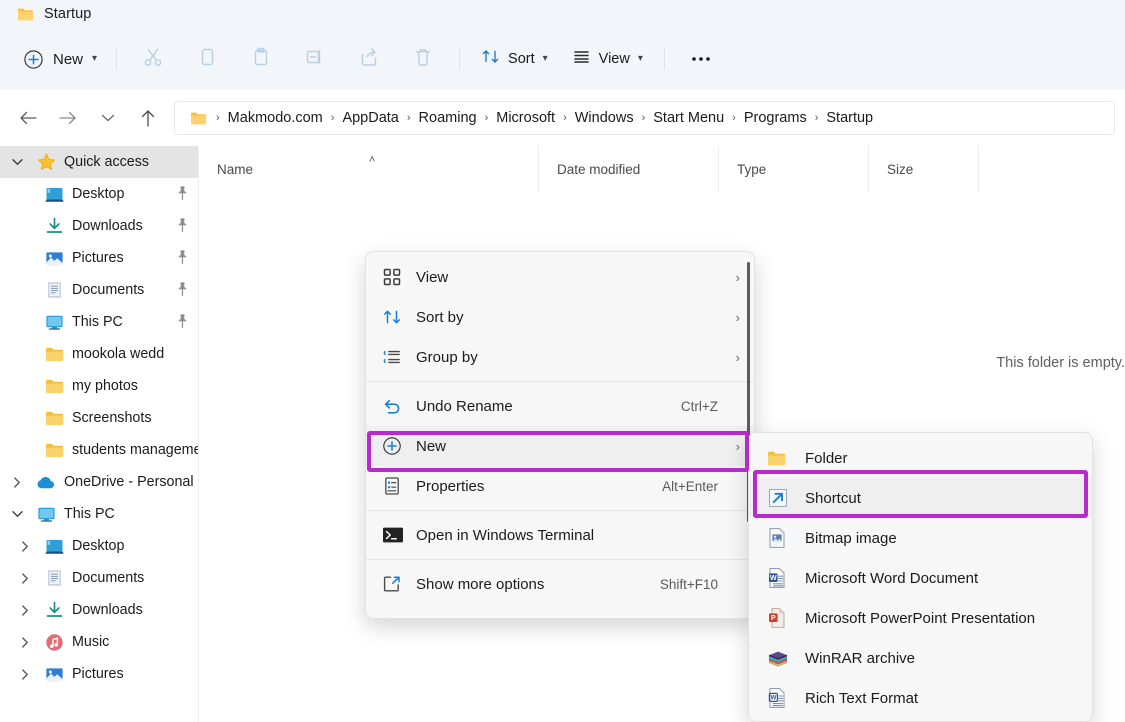  What do you see at coordinates (369, 169) in the screenshot?
I see `column-header-name: Name ˄` at bounding box center [369, 169].